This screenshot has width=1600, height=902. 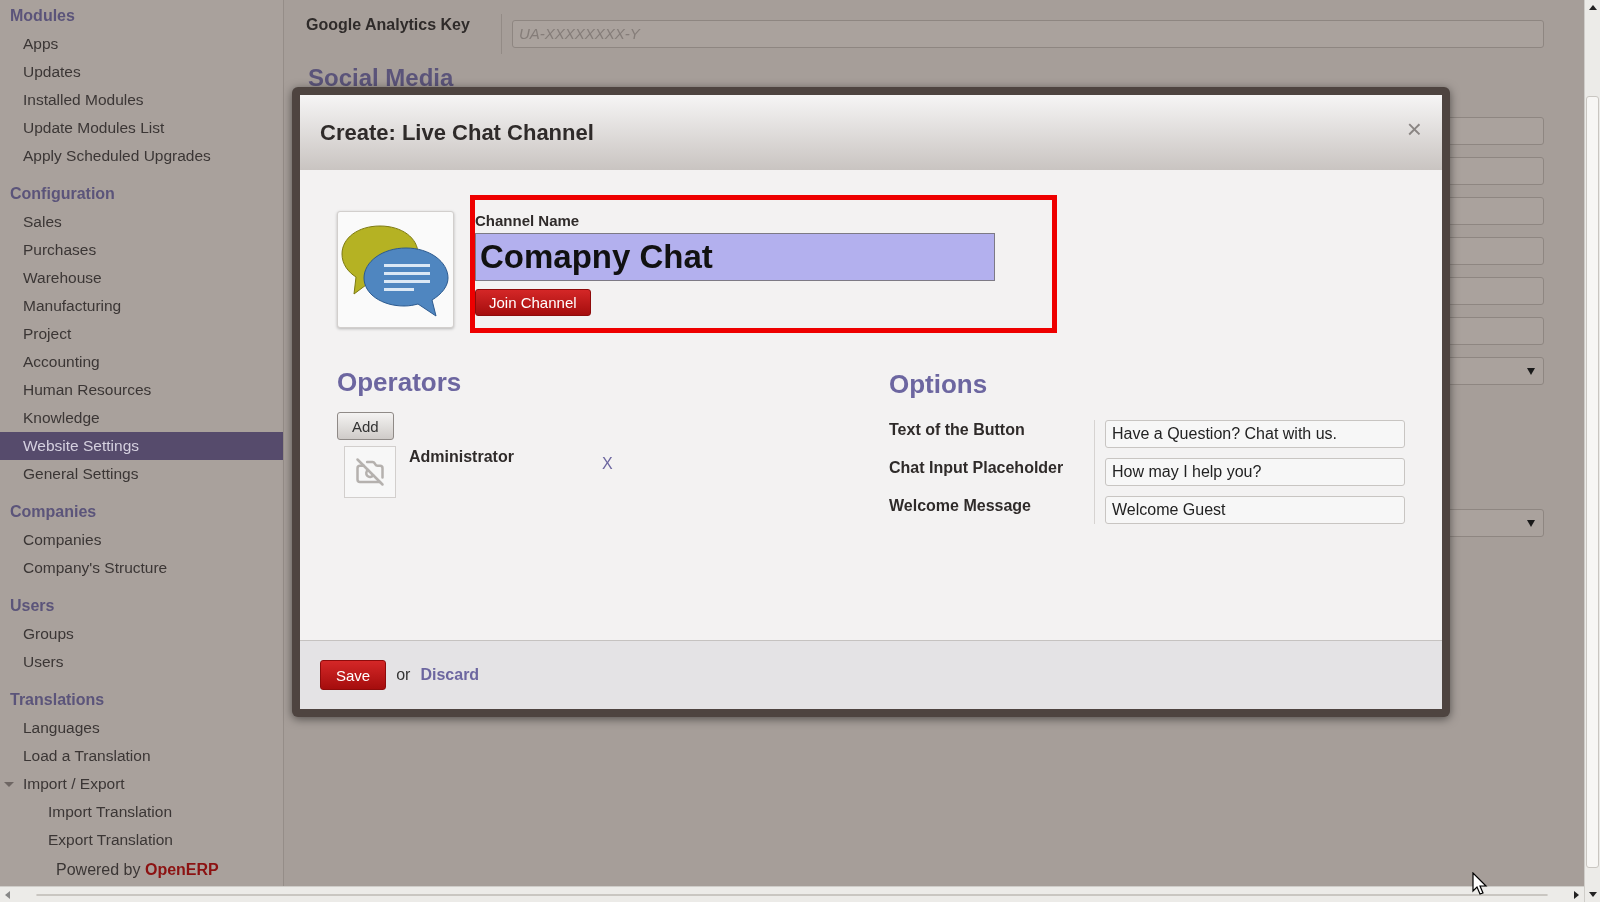 What do you see at coordinates (32, 606) in the screenshot?
I see `sidebar-section-title: Users` at bounding box center [32, 606].